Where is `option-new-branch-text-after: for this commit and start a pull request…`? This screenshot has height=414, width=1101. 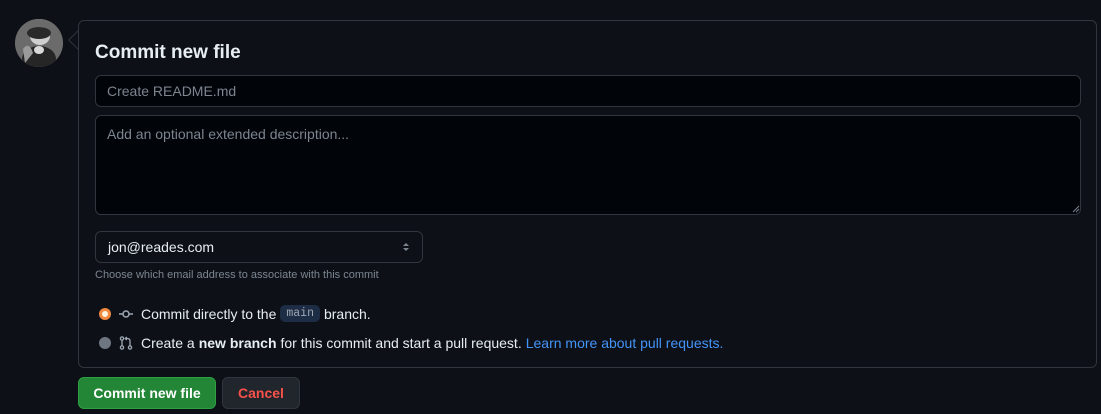
option-new-branch-text-after: for this commit and start a pull request… is located at coordinates (401, 343).